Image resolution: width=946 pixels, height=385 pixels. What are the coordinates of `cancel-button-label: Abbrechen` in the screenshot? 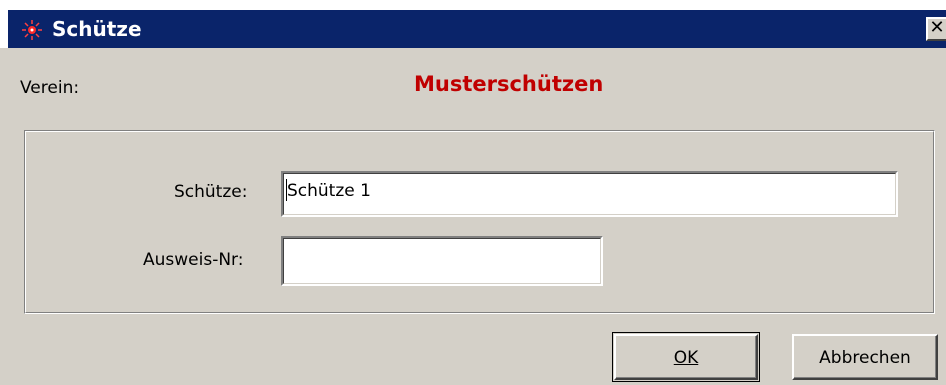 It's located at (865, 358).